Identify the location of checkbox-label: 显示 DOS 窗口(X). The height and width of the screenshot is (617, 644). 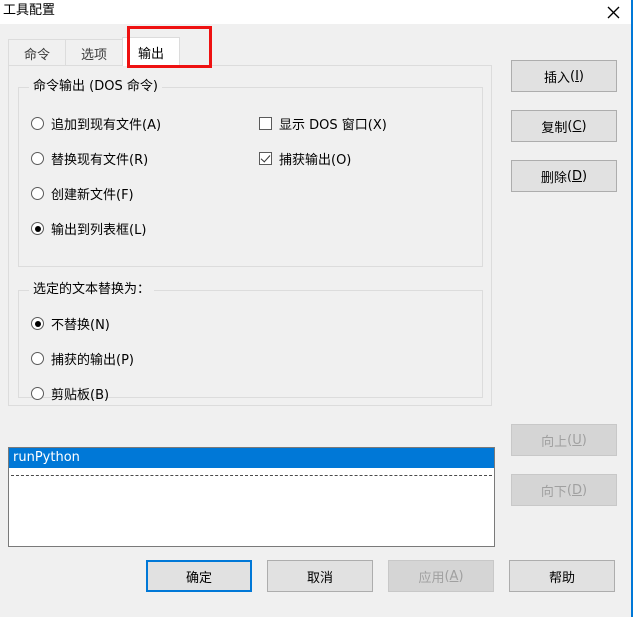
(333, 125).